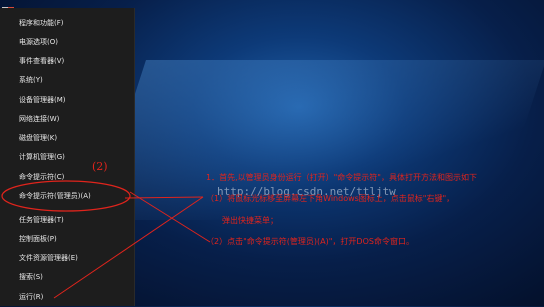  I want to click on annotation-overlay, so click(106, 239).